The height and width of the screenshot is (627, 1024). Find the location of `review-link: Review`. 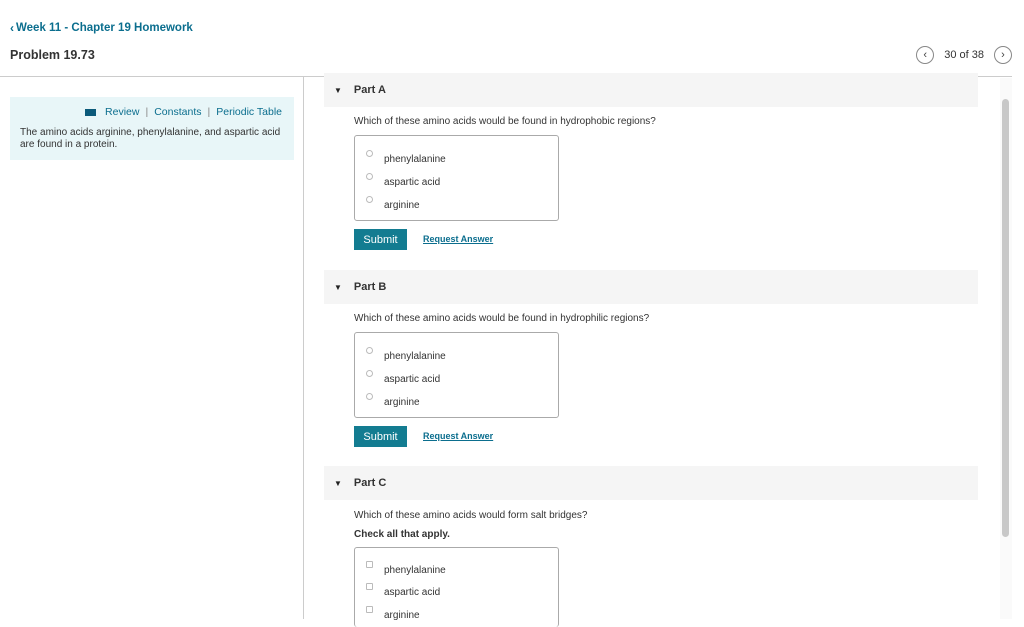

review-link: Review is located at coordinates (122, 112).